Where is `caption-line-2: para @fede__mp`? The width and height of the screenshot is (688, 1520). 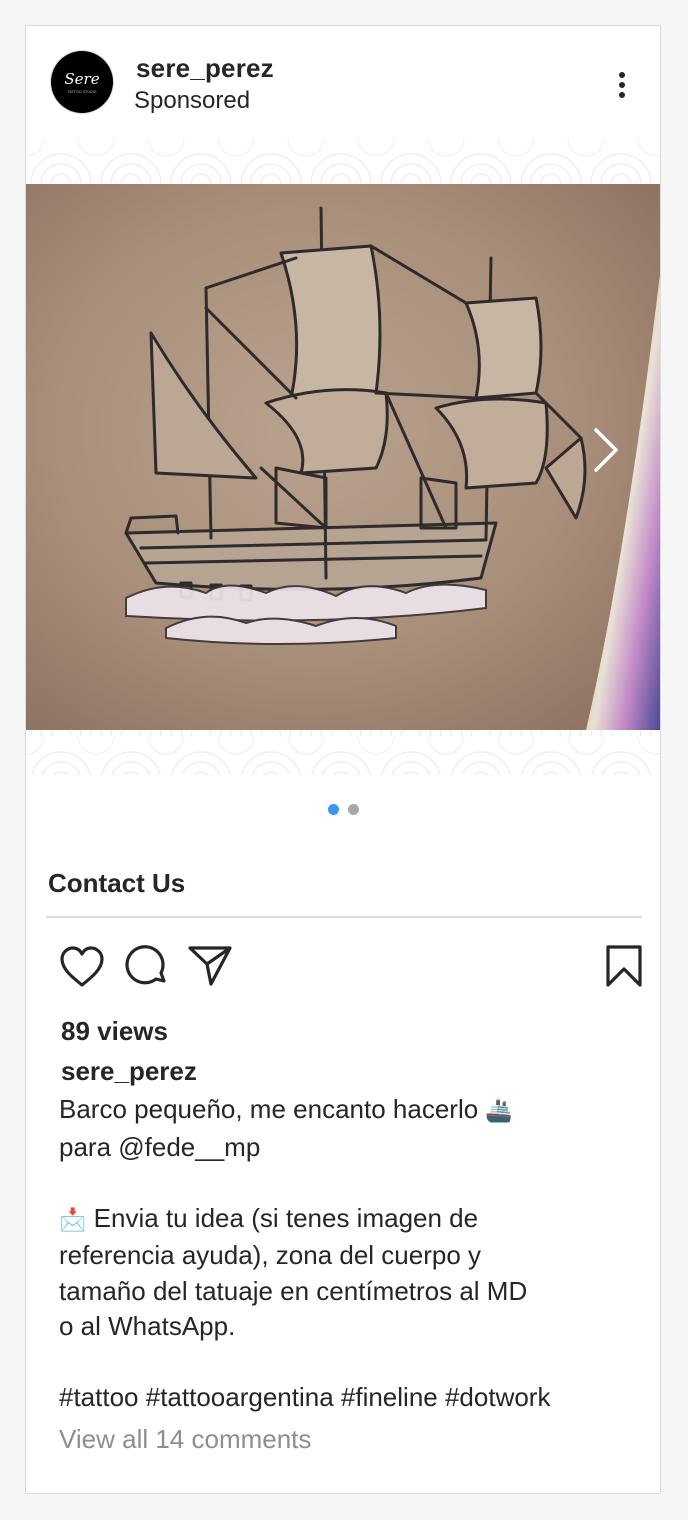 caption-line-2: para @fede__mp is located at coordinates (160, 1146).